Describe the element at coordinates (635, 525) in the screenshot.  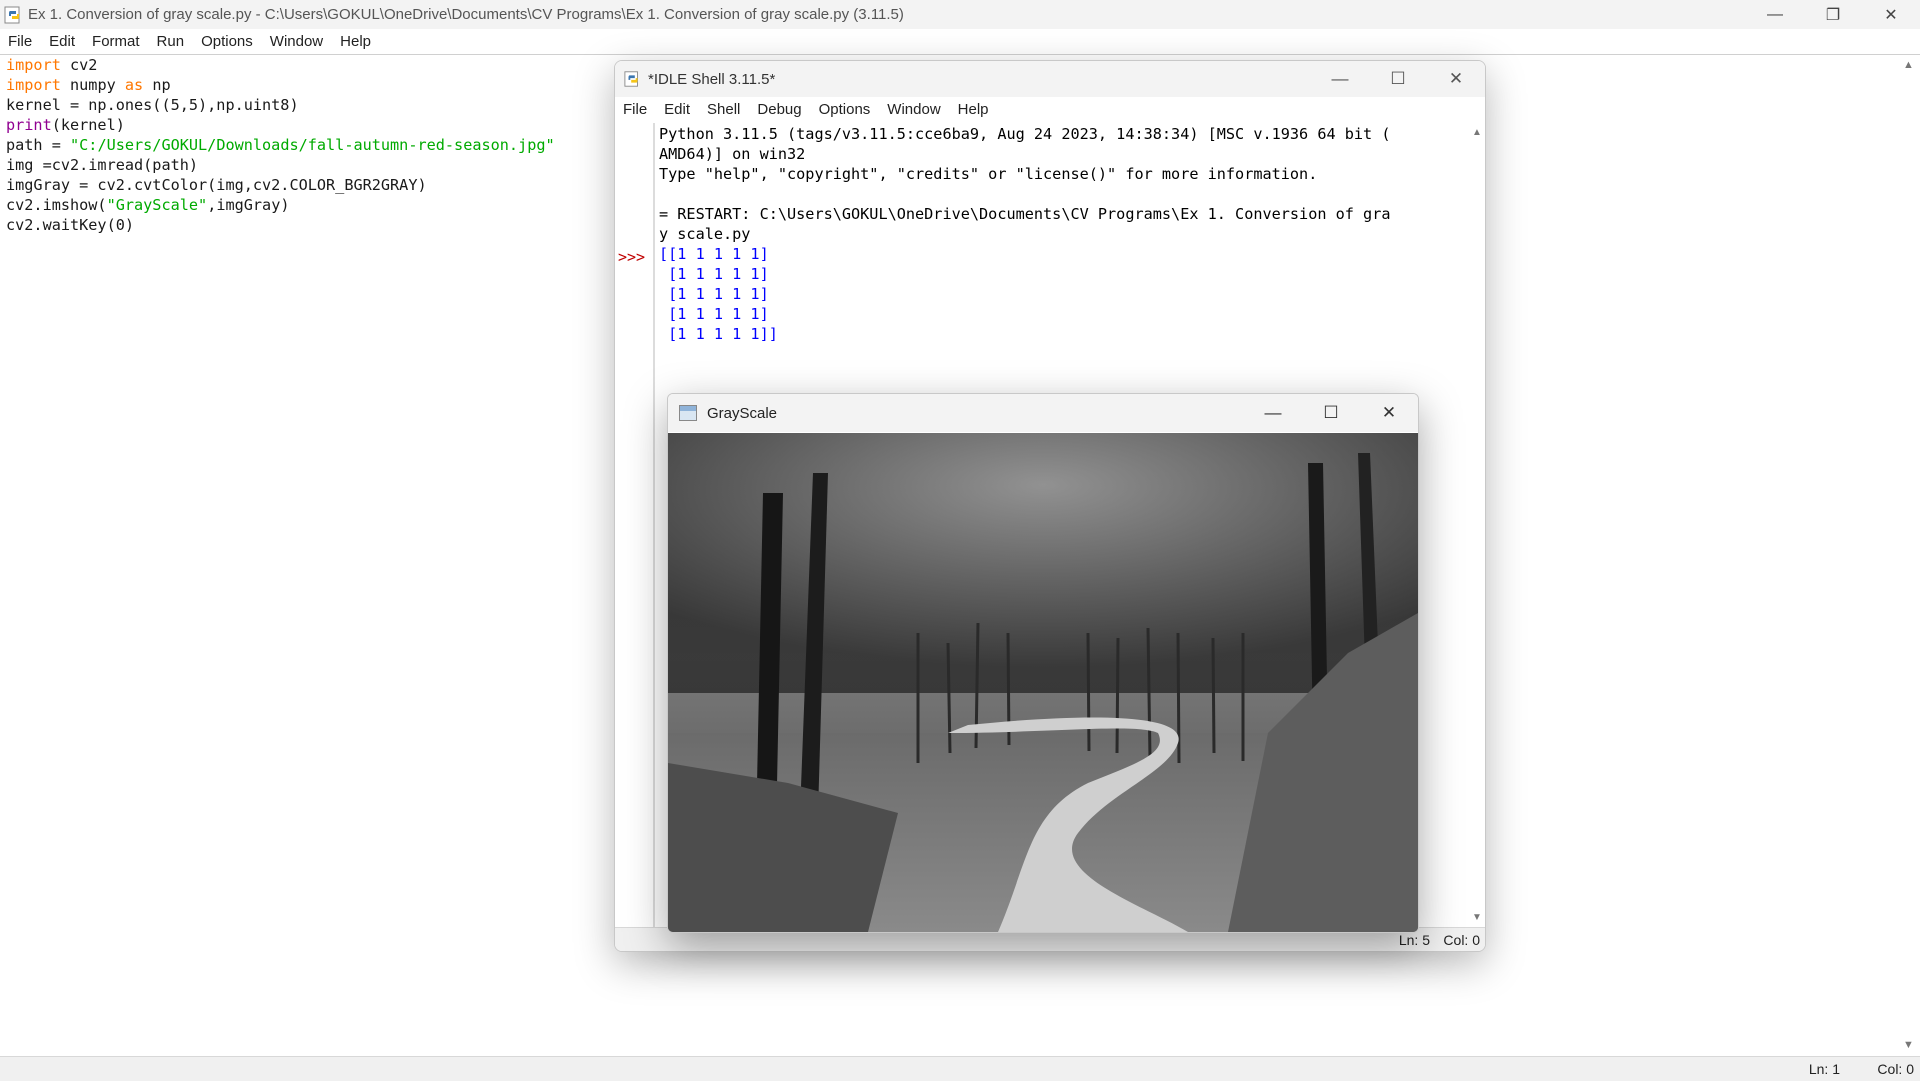
I see `shell-prompt-gutter: >>>` at that location.